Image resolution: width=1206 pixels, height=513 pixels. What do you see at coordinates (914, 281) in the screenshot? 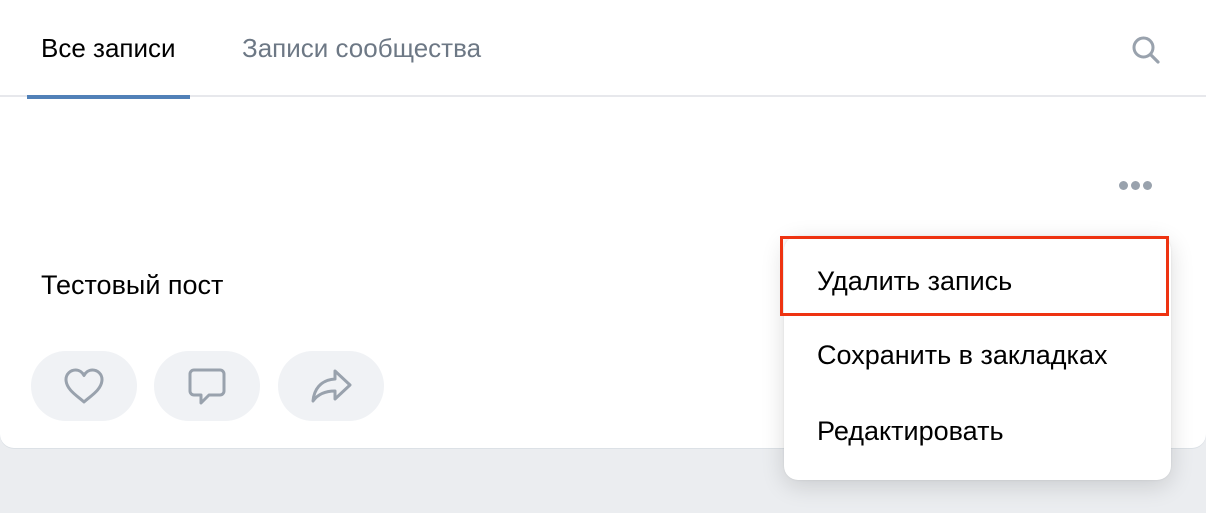
I see `menu-item-delete-post: Удалить запись` at bounding box center [914, 281].